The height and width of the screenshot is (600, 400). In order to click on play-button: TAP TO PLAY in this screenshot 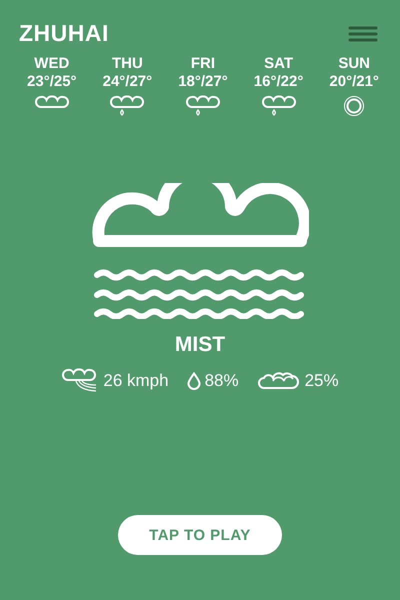, I will do `click(200, 535)`.